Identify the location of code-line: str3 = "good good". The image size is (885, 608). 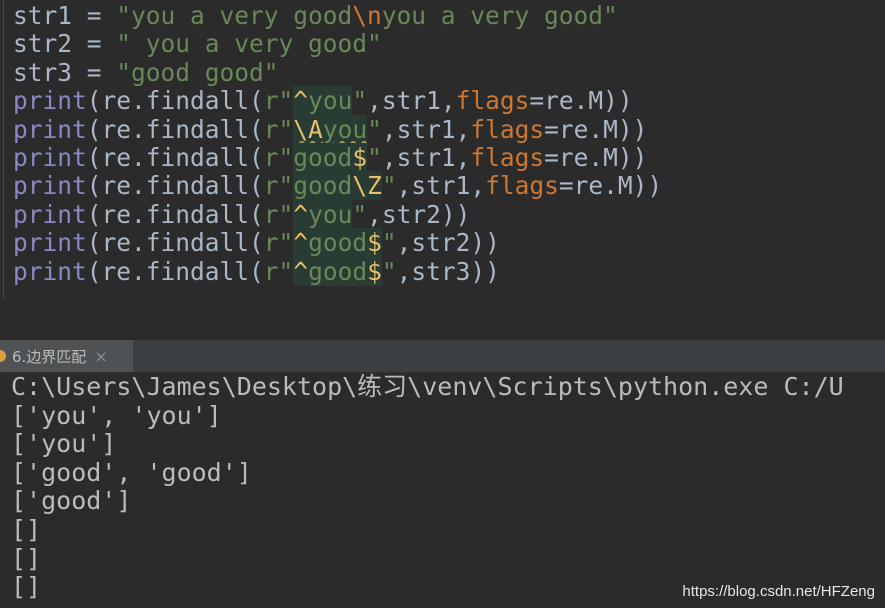
(337, 72).